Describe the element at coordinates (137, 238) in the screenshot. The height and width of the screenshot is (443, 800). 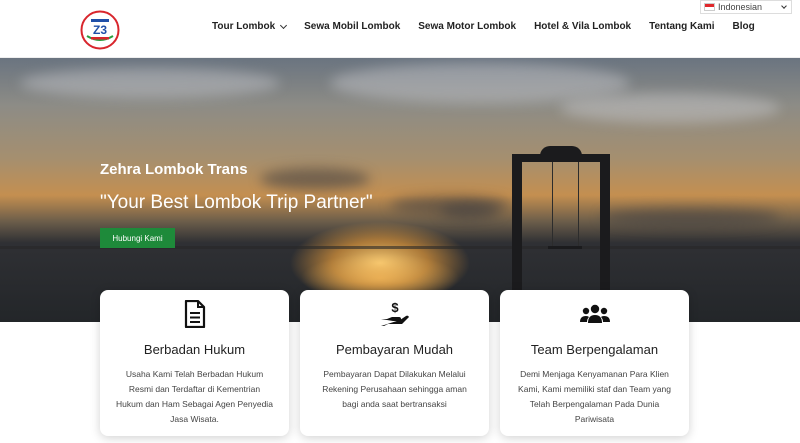
I see `contact-us-button: Hubungi Kami` at that location.